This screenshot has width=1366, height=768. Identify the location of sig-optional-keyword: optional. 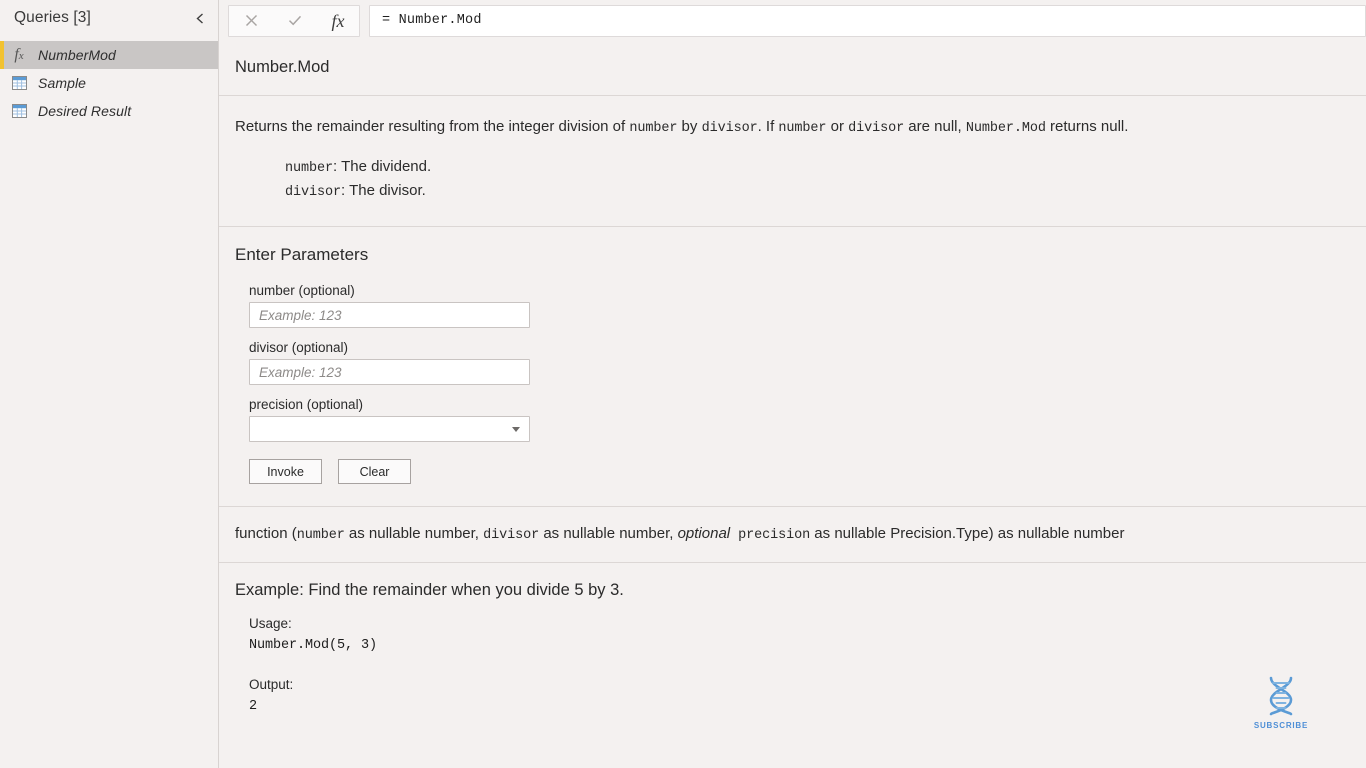
(704, 534).